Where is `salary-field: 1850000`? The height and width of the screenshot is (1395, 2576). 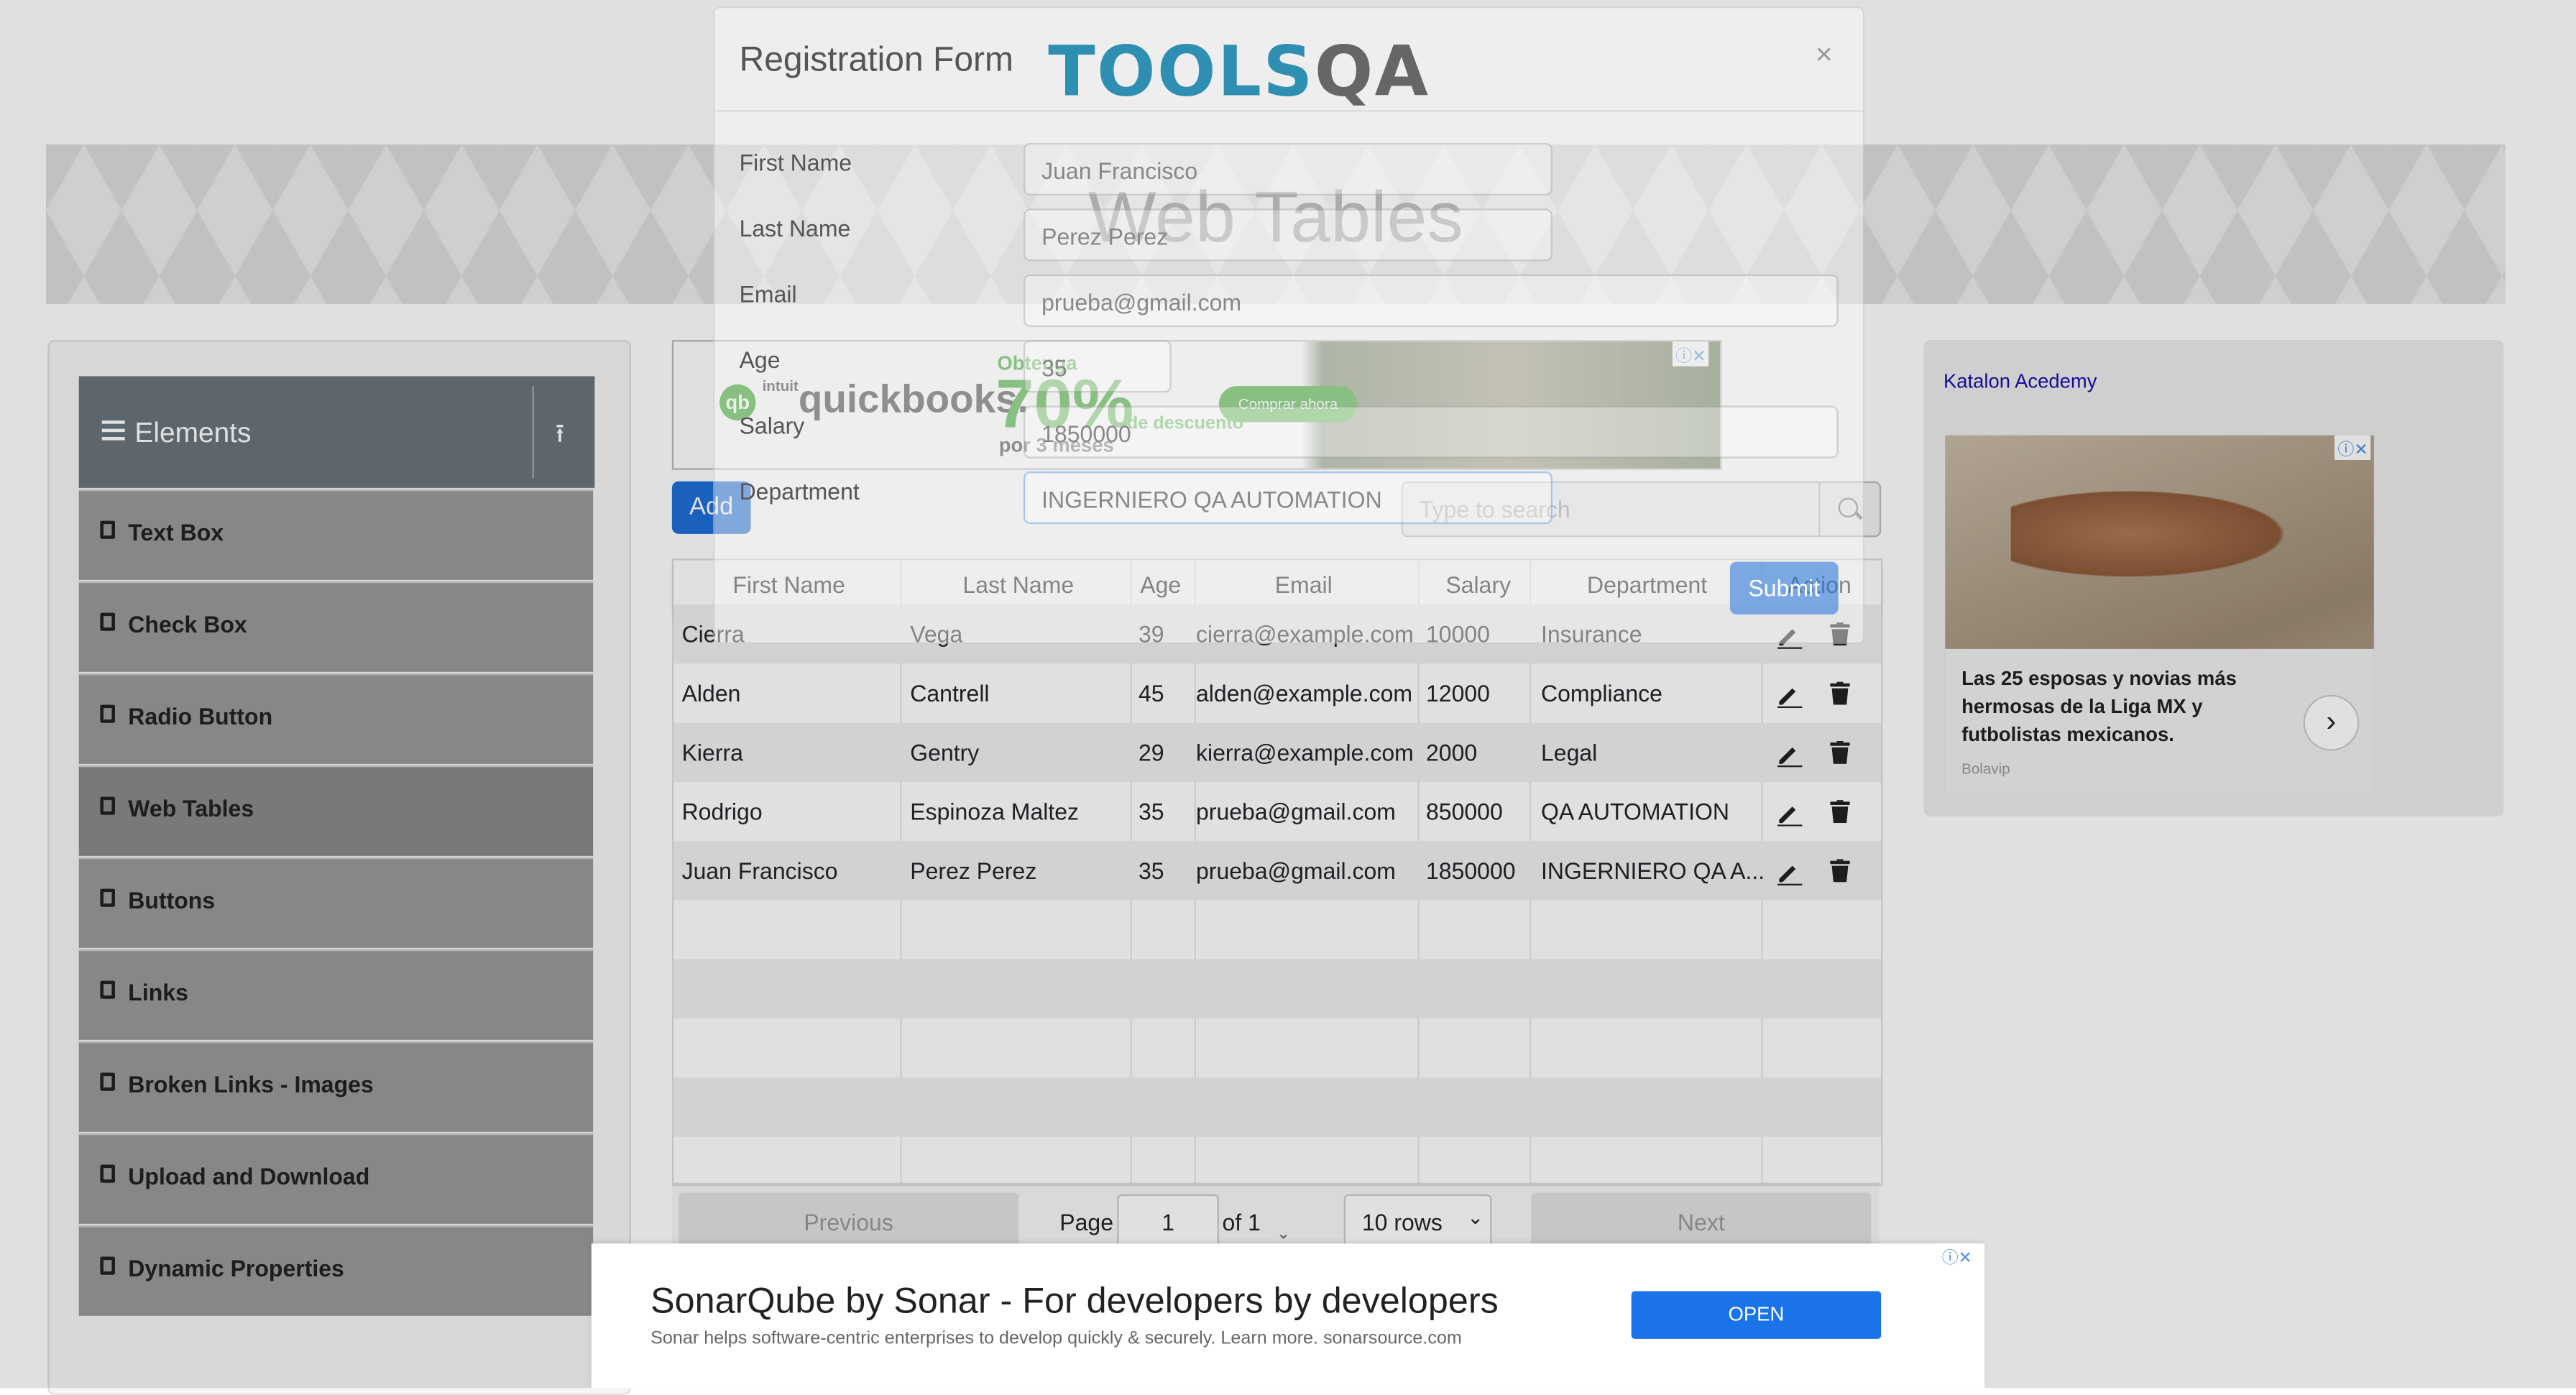 salary-field: 1850000 is located at coordinates (1431, 432).